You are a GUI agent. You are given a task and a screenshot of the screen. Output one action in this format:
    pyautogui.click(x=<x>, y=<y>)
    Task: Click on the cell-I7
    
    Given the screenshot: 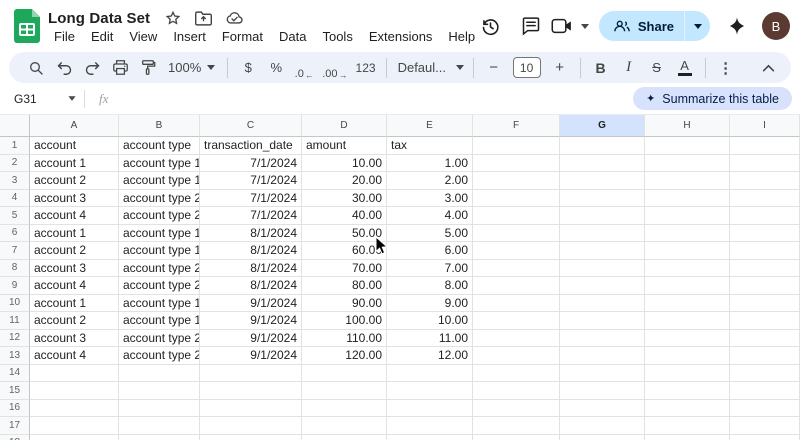 What is the action you would take?
    pyautogui.click(x=765, y=251)
    